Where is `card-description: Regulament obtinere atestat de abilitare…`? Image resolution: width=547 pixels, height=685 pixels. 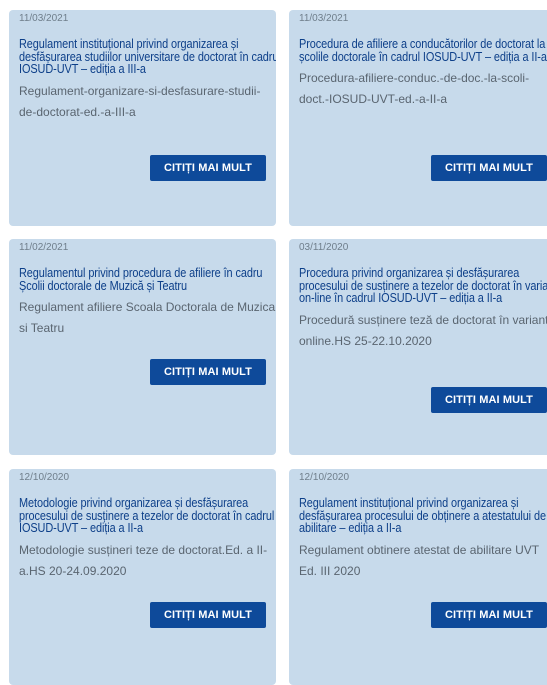
card-description: Regulament obtinere atestat de abilitare… is located at coordinates (419, 560).